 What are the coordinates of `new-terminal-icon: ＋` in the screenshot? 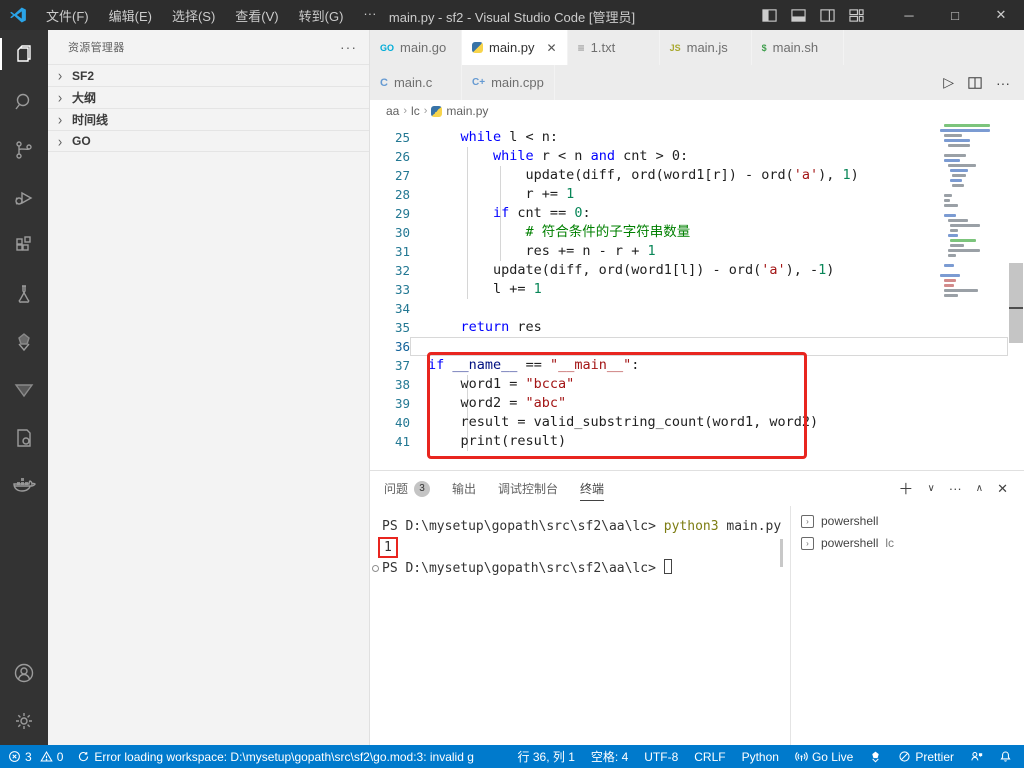 It's located at (905, 488).